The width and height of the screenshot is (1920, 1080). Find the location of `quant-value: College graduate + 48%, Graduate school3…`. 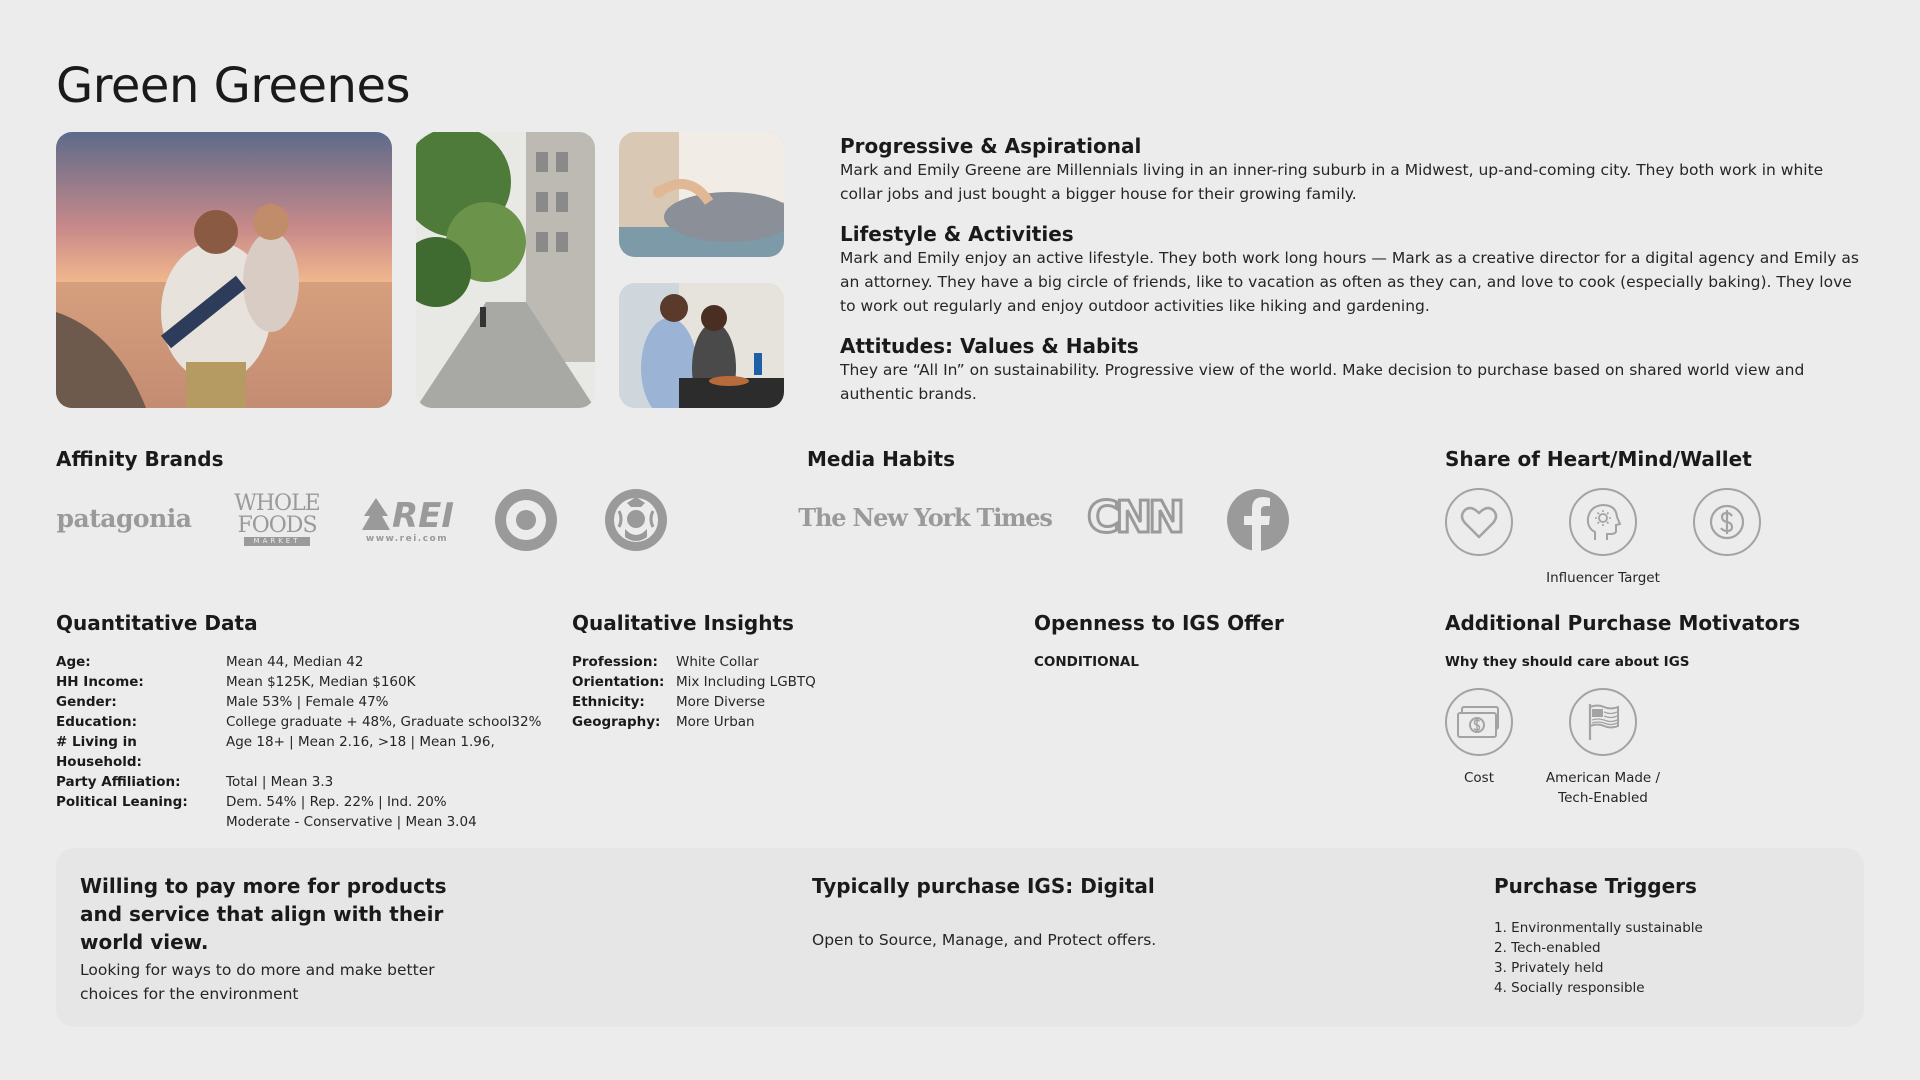

quant-value: College graduate + 48%, Graduate school3… is located at coordinates (384, 722).